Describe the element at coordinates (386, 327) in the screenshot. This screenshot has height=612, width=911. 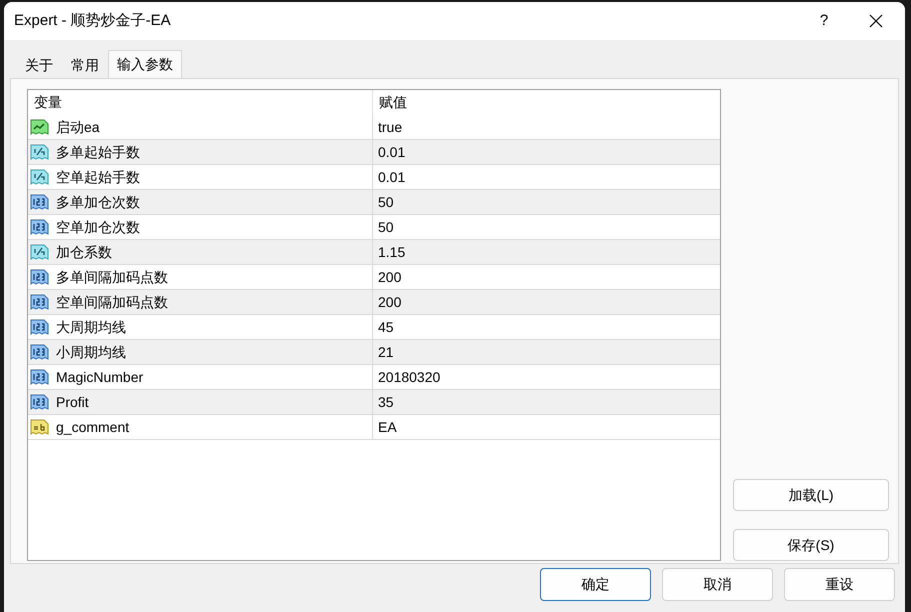
I see `parameter-value: 45` at that location.